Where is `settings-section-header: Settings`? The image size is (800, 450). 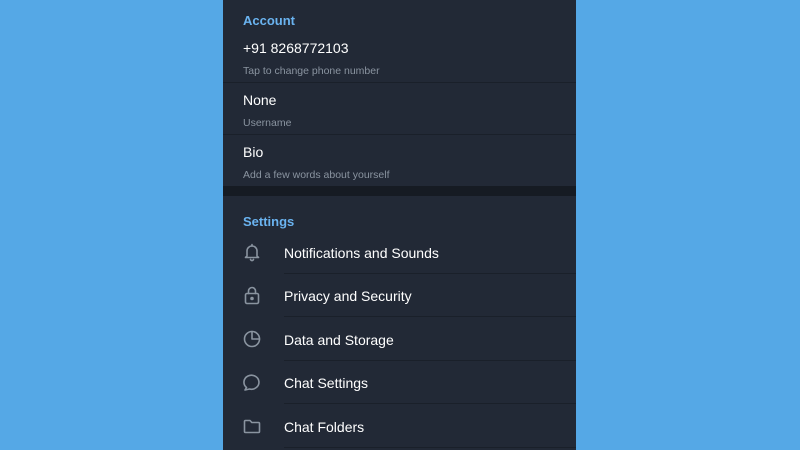 settings-section-header: Settings is located at coordinates (269, 221).